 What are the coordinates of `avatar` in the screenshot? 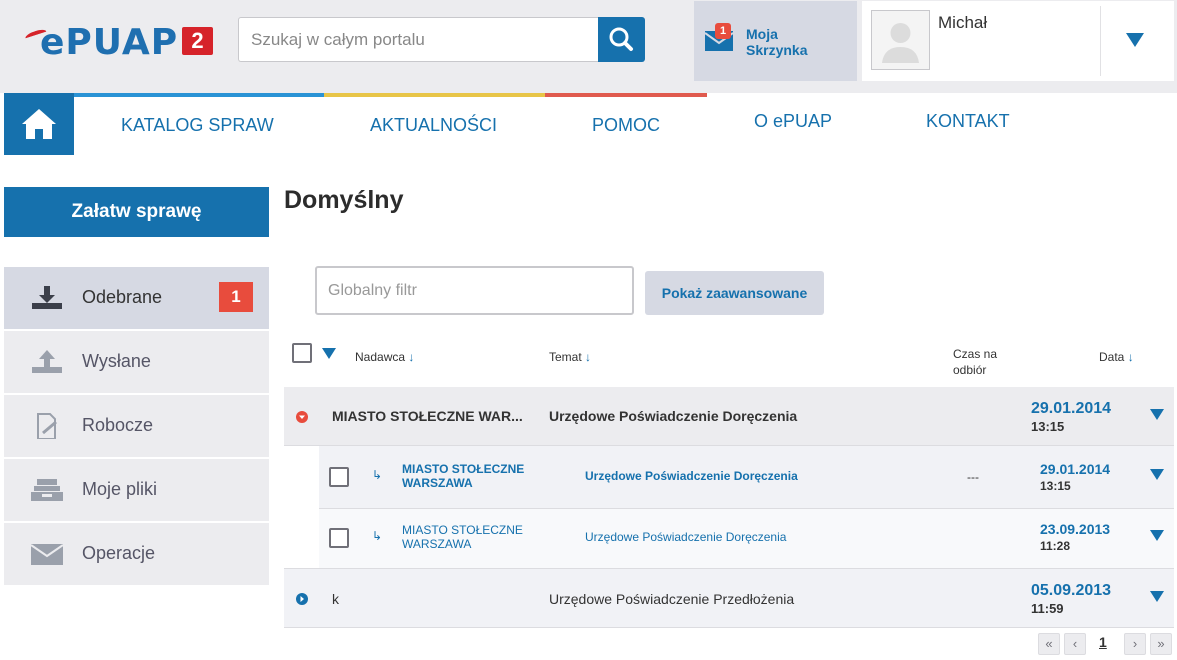 It's located at (900, 40).